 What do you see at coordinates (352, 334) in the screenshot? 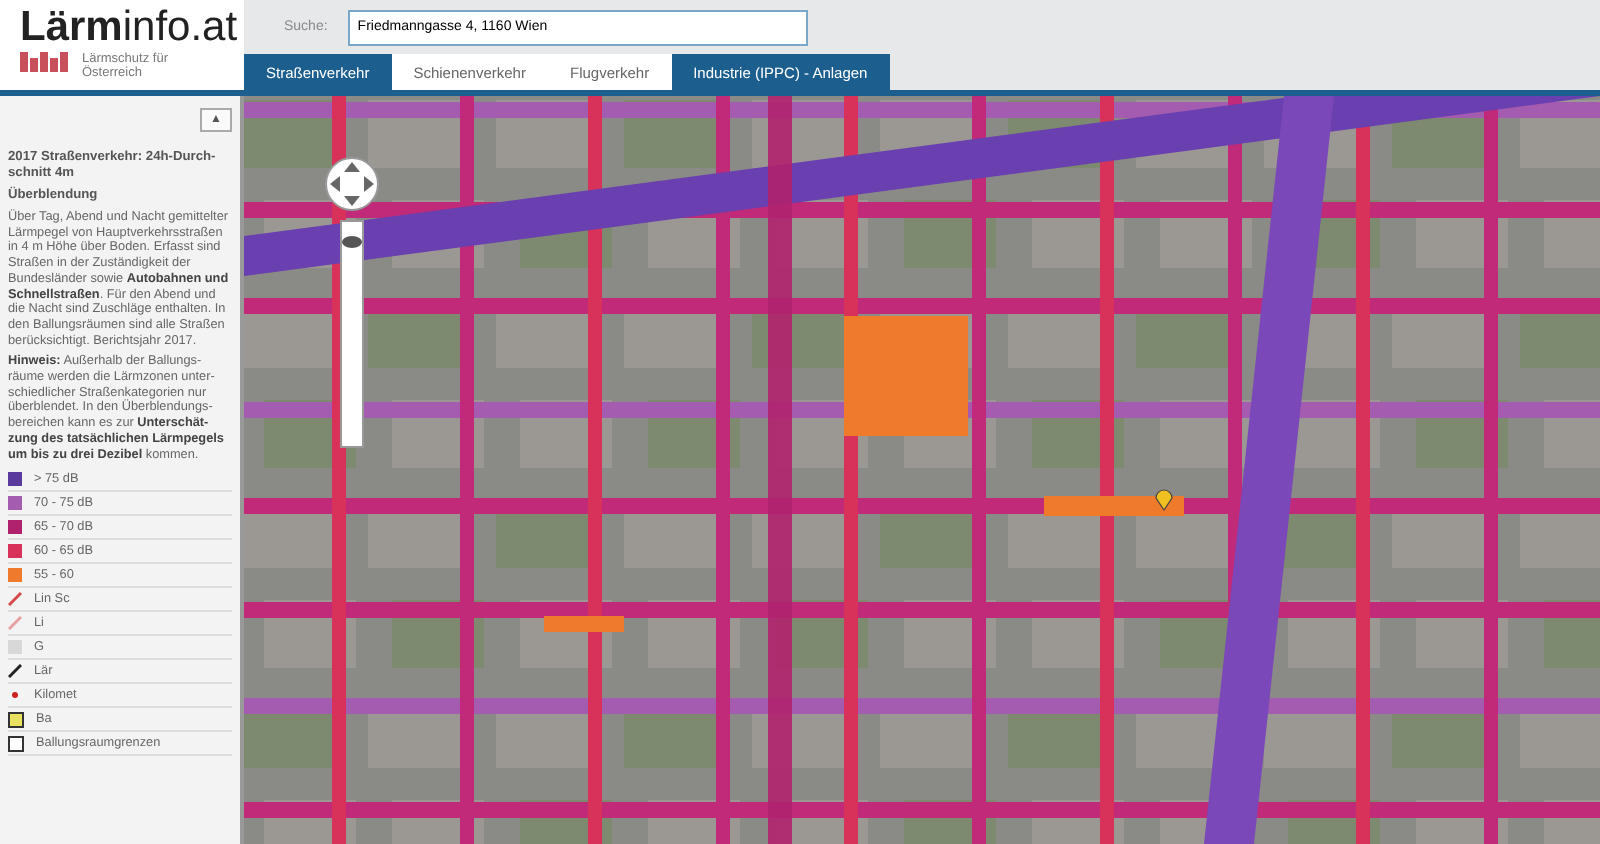
I see `zoom-slider` at bounding box center [352, 334].